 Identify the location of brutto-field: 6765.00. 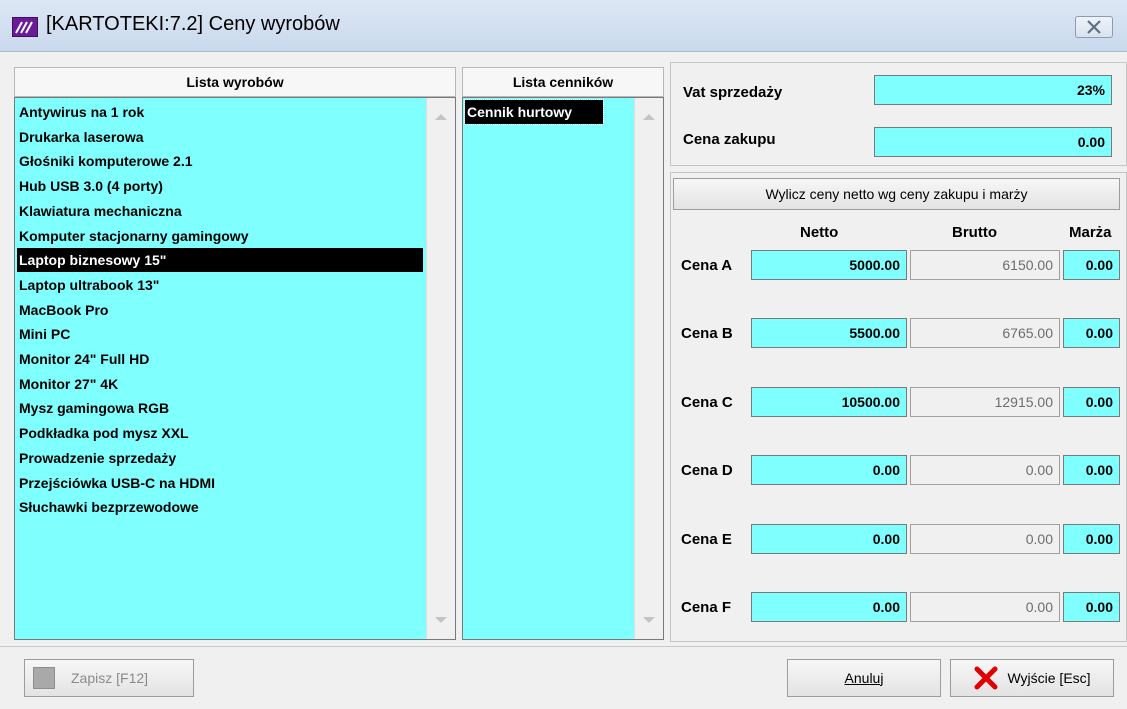
(985, 333).